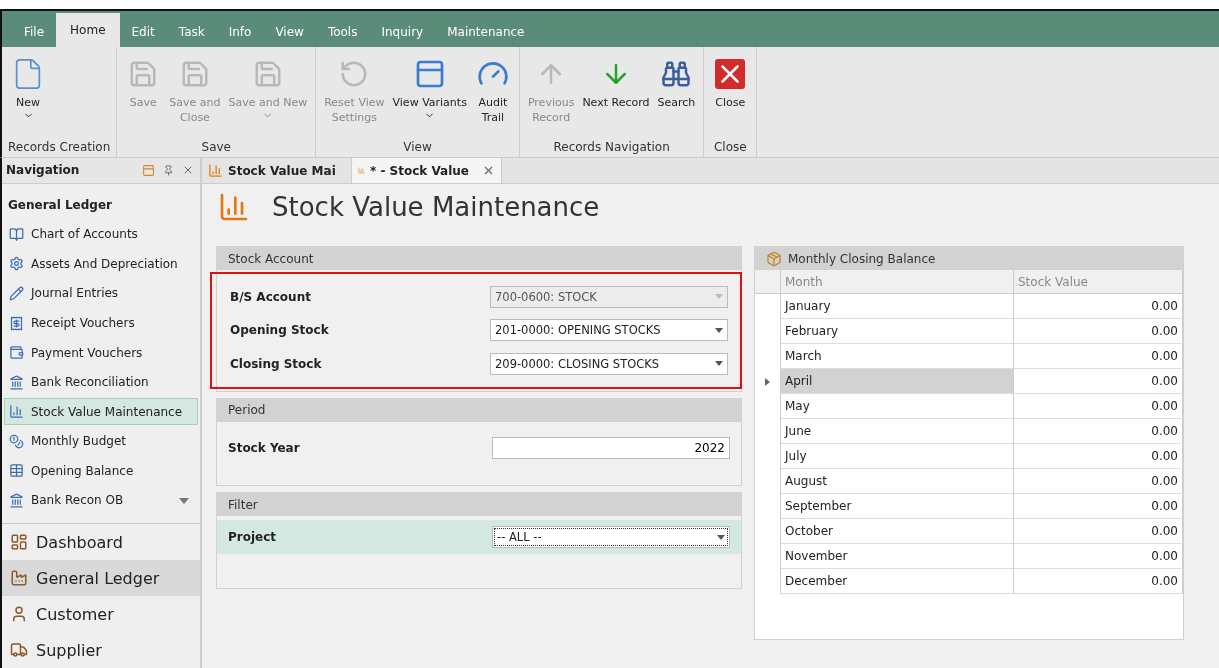 This screenshot has height=668, width=1219. What do you see at coordinates (774, 258) in the screenshot?
I see `box-icon` at bounding box center [774, 258].